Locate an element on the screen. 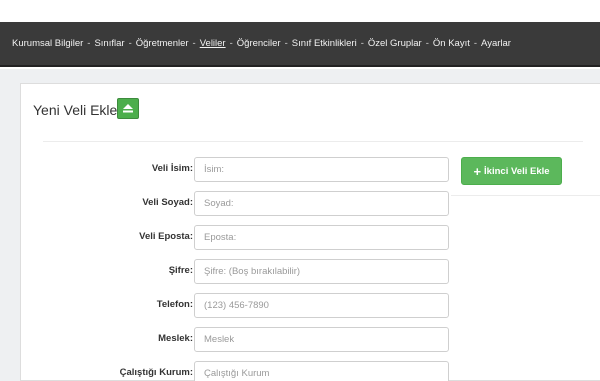  collapse-panel-button is located at coordinates (128, 108).